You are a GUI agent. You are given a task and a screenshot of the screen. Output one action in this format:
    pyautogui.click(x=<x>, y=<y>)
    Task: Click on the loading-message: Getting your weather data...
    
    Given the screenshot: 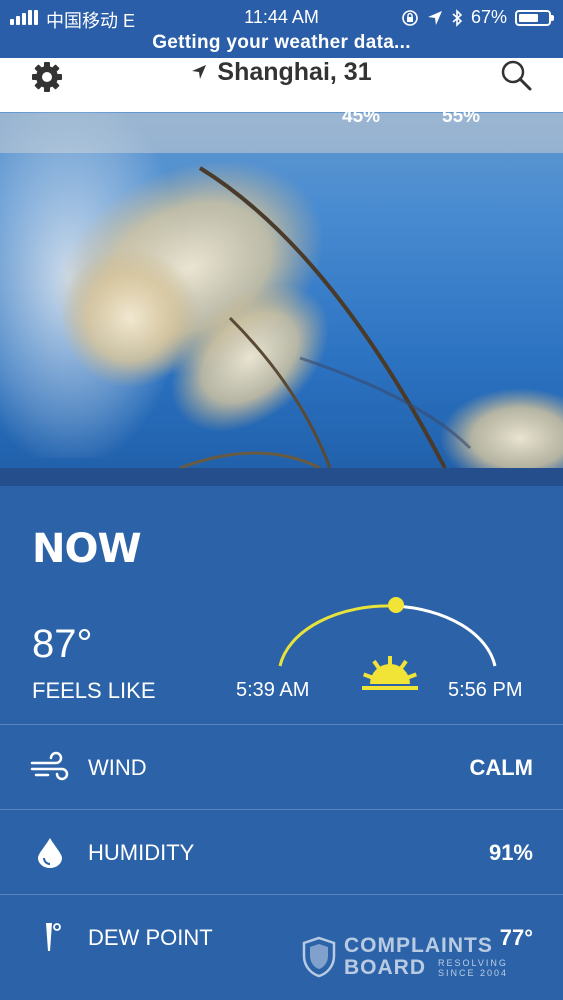 What is the action you would take?
    pyautogui.click(x=281, y=42)
    